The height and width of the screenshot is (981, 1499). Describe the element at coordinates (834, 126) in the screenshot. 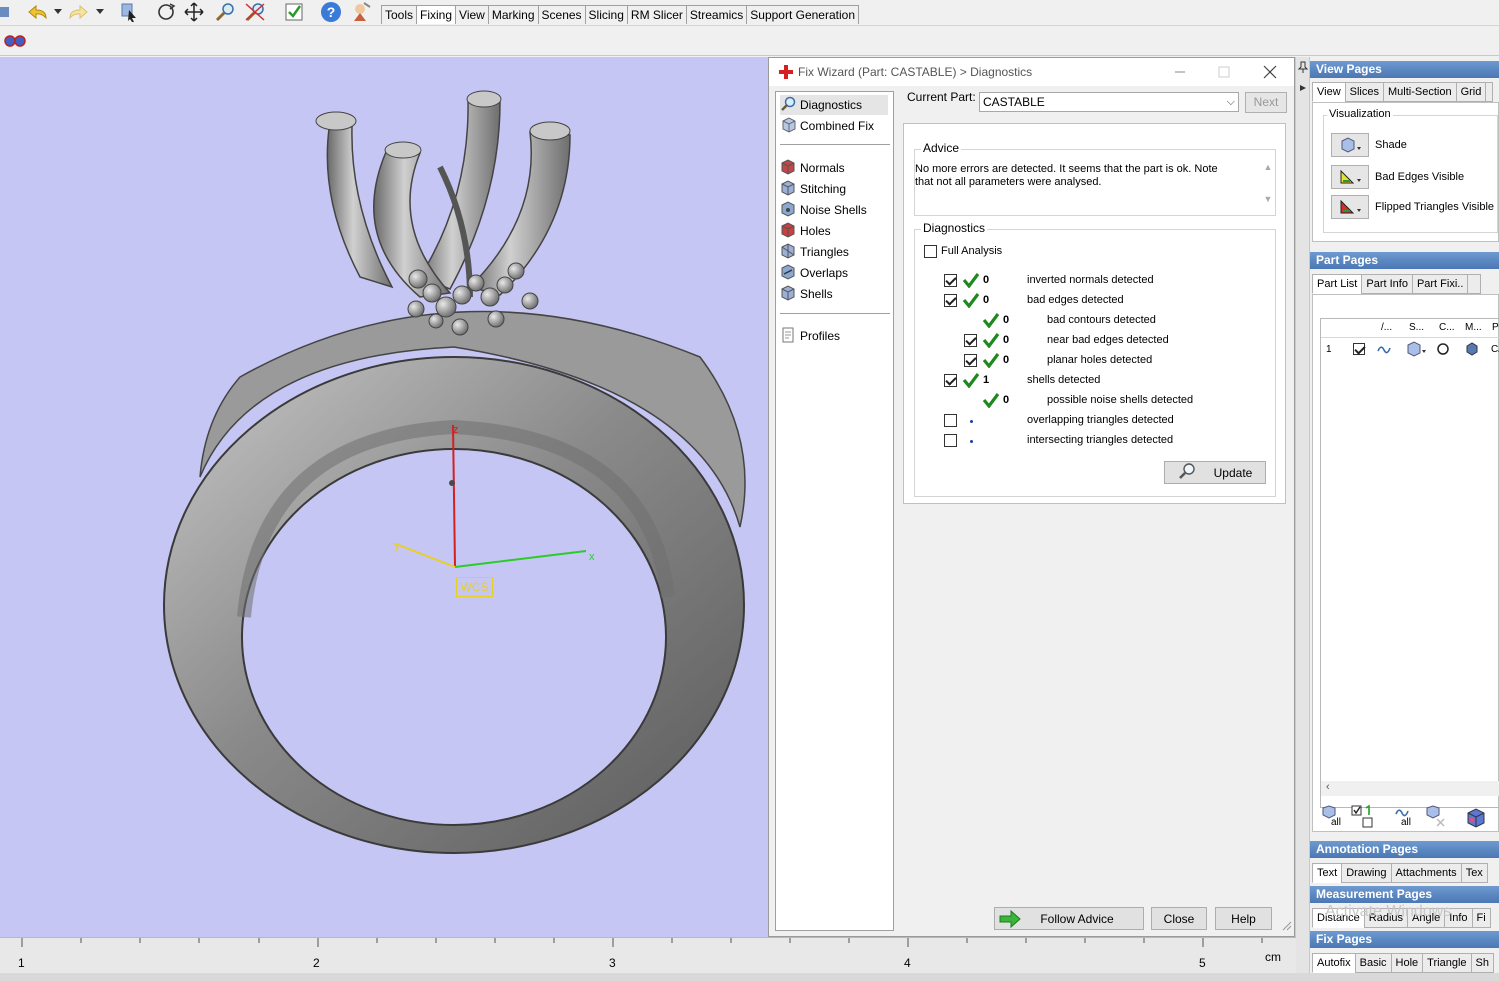

I see `nav-combined-fix: Combined Fix` at that location.